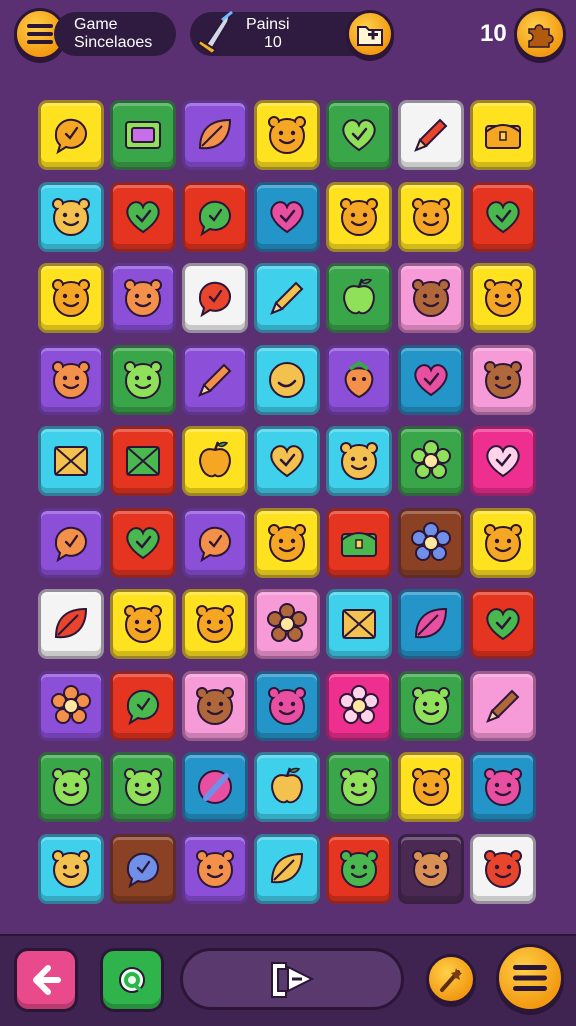 This screenshot has width=576, height=1026. I want to click on folder-icon, so click(143, 135).